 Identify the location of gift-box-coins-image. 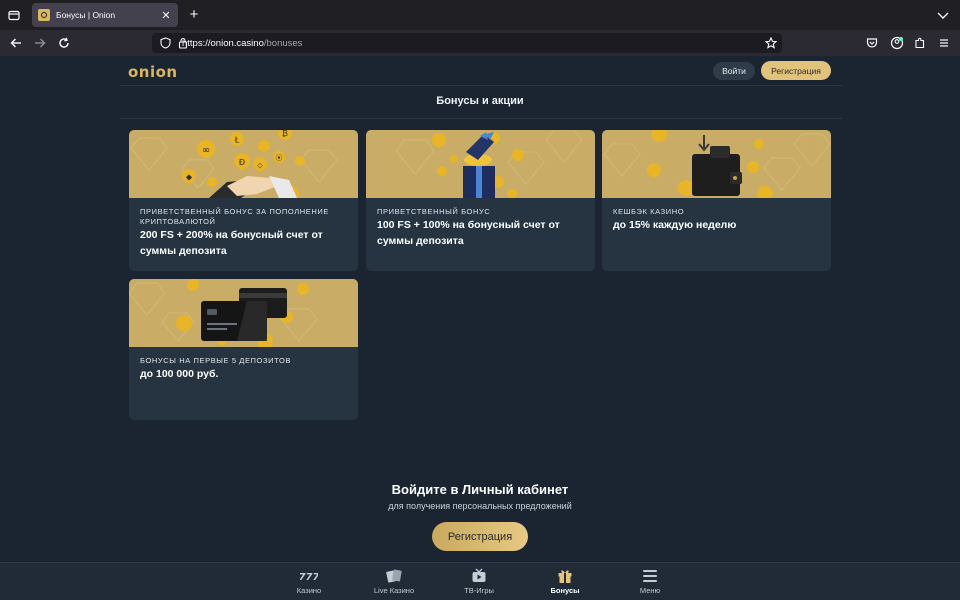
(480, 164).